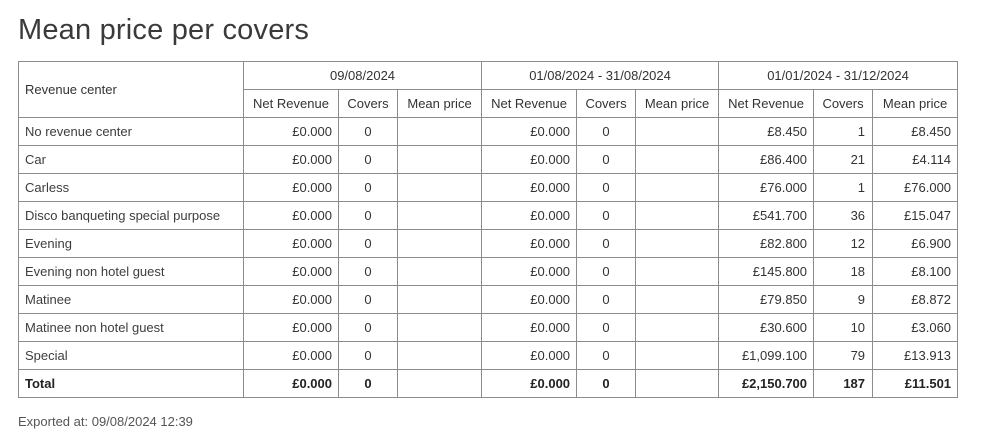 The image size is (983, 445). Describe the element at coordinates (766, 215) in the screenshot. I see `net-revenue-cell: £541.700` at that location.